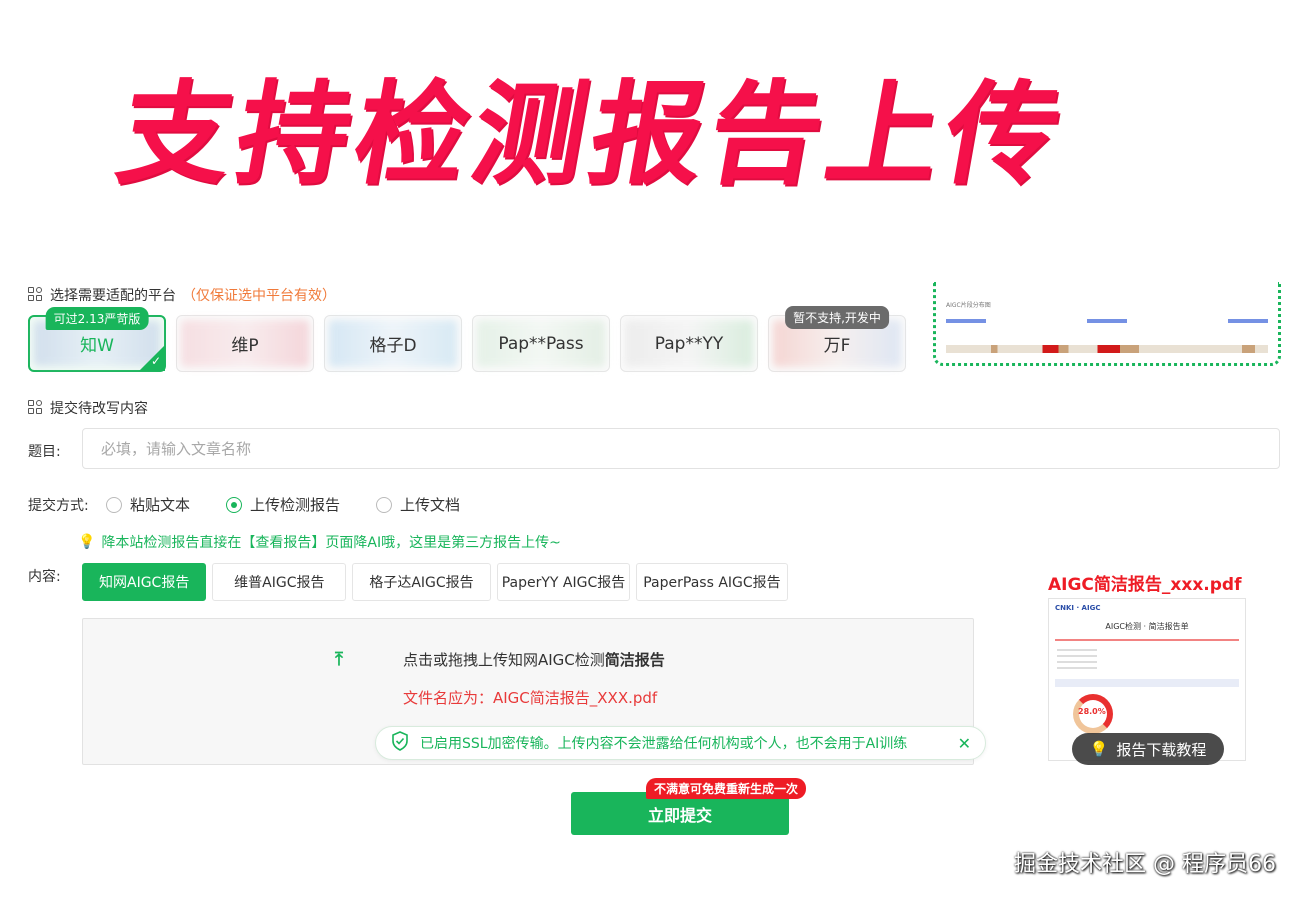 The image size is (1300, 900). I want to click on platform-tag: 暂不支持,开发中, so click(837, 317).